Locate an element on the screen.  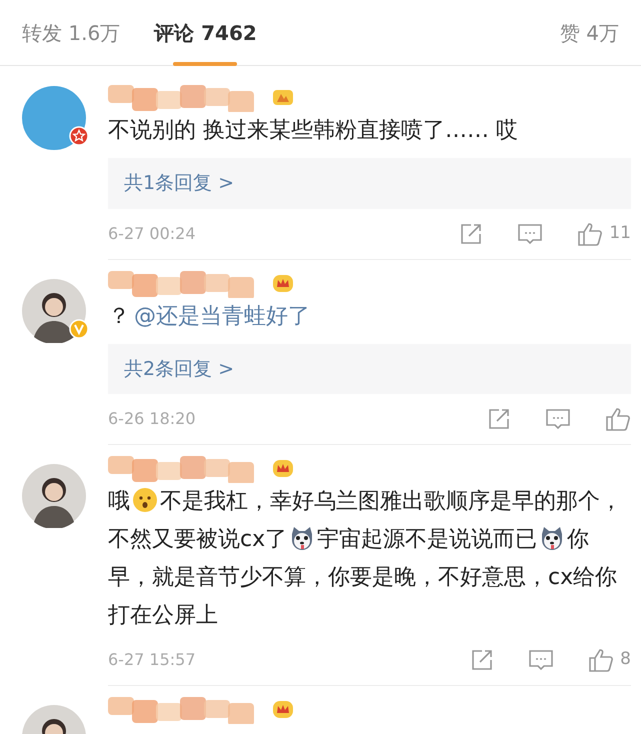
star-badge-icon is located at coordinates (79, 136).